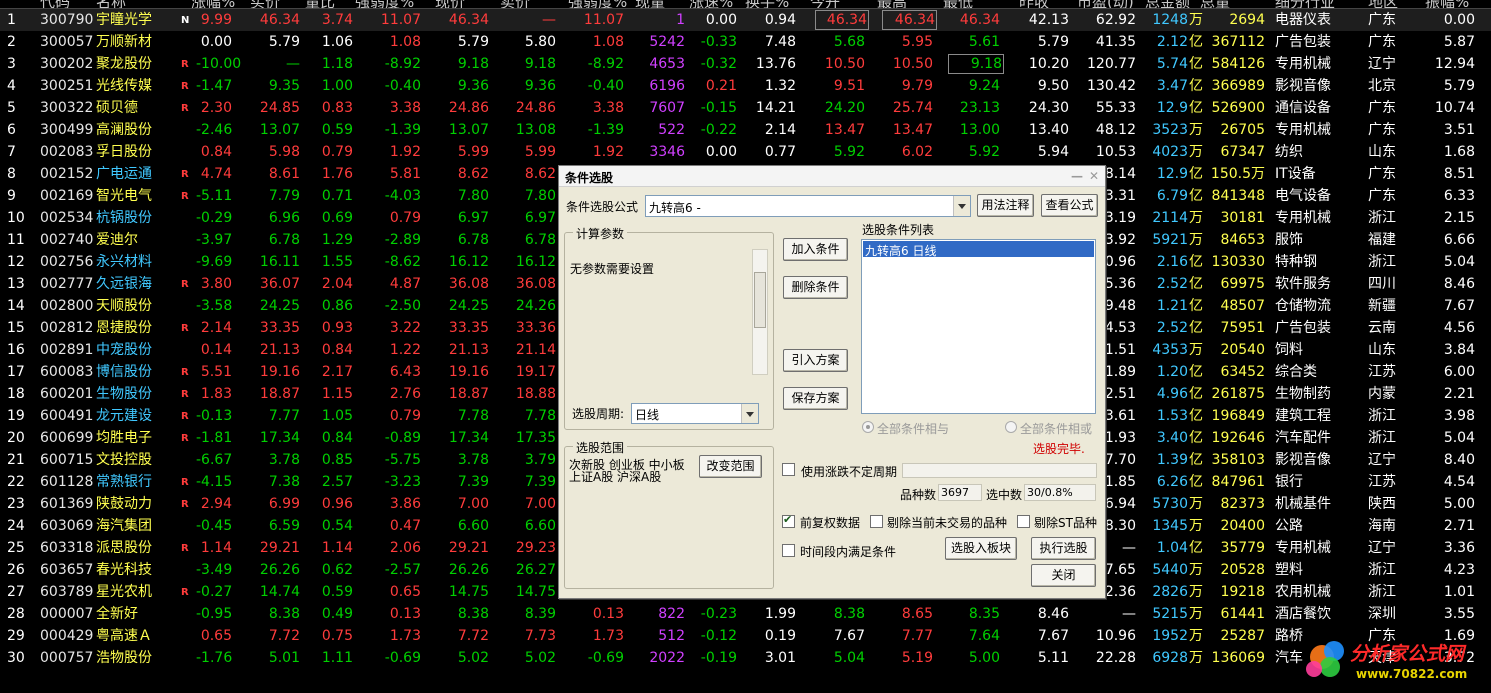  Describe the element at coordinates (185, 394) in the screenshot. I see `stock-flag-badge: R` at that location.